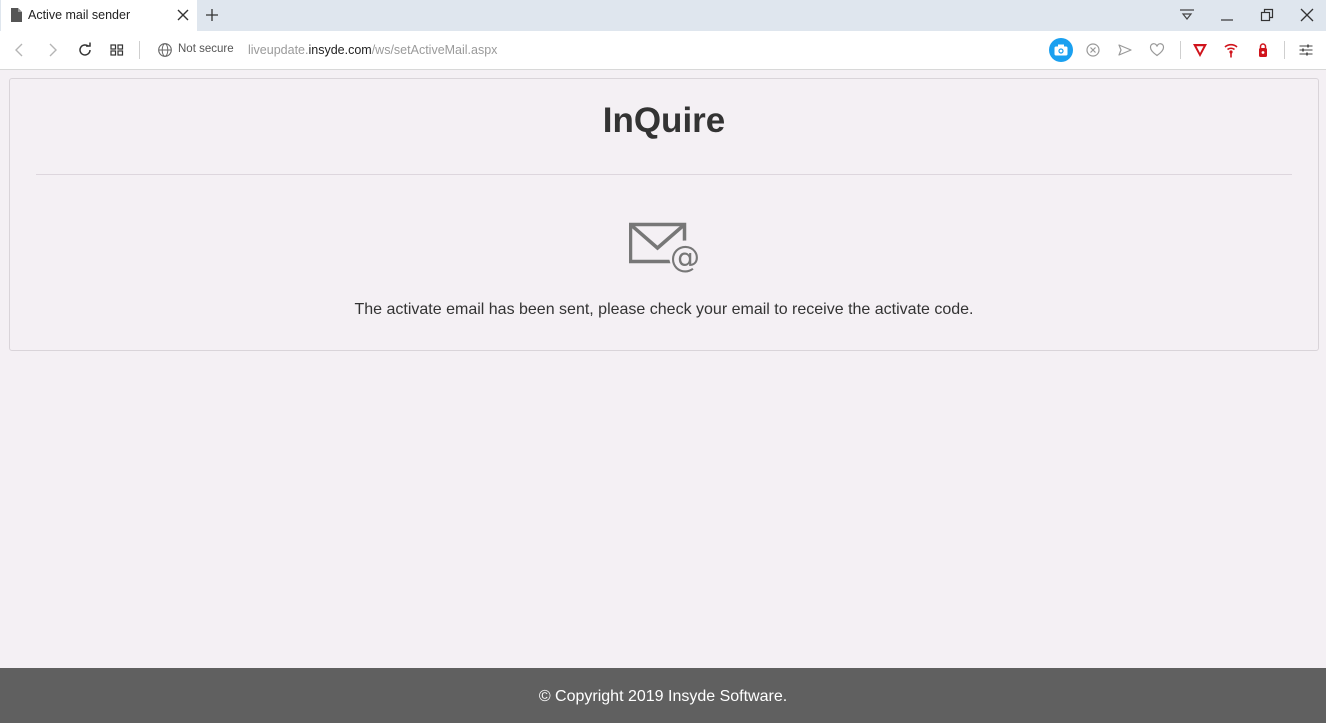  Describe the element at coordinates (1093, 50) in the screenshot. I see `block-icon` at that location.